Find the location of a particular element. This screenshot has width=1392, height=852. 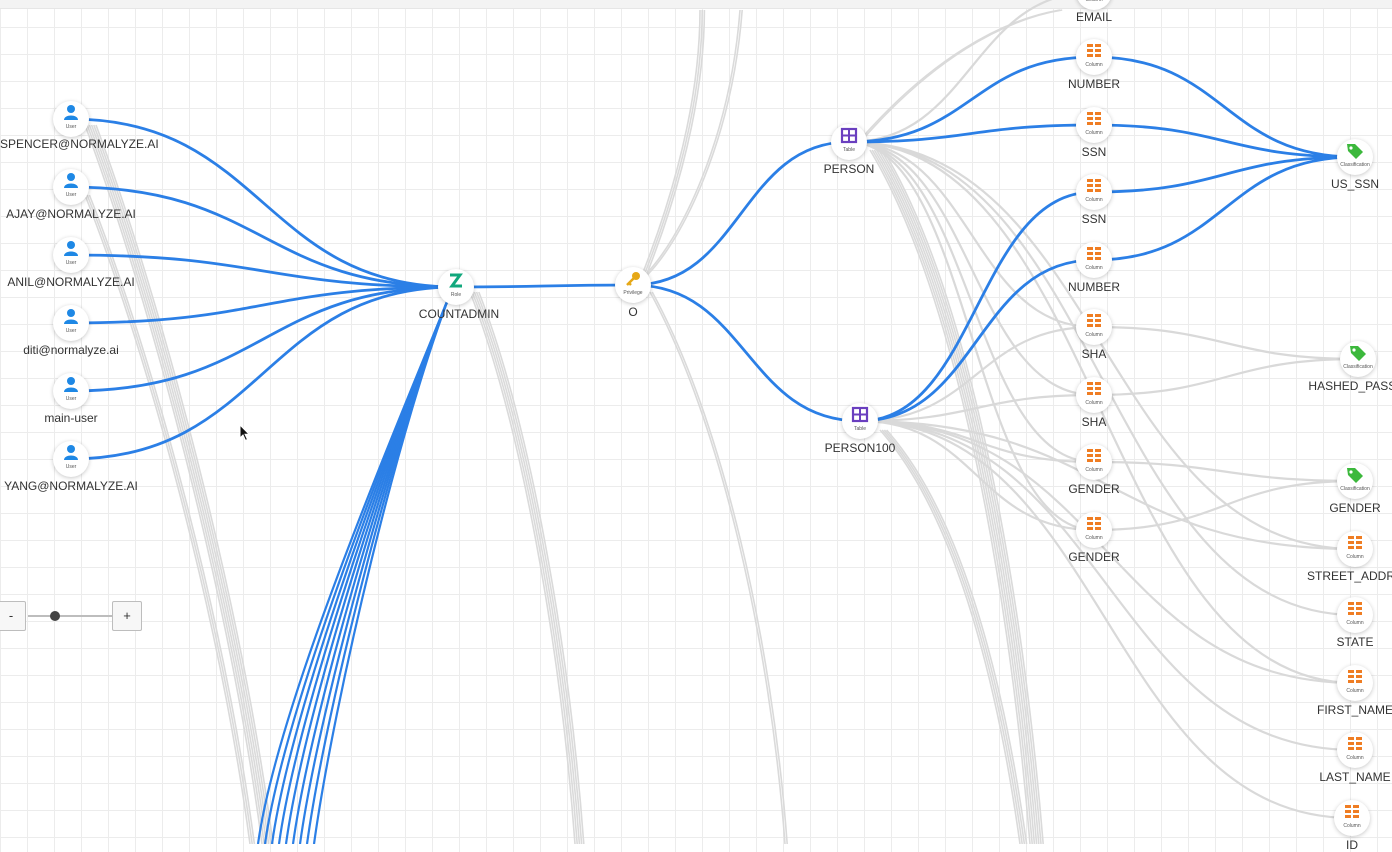

zoom-slider-thumb is located at coordinates (55, 616).